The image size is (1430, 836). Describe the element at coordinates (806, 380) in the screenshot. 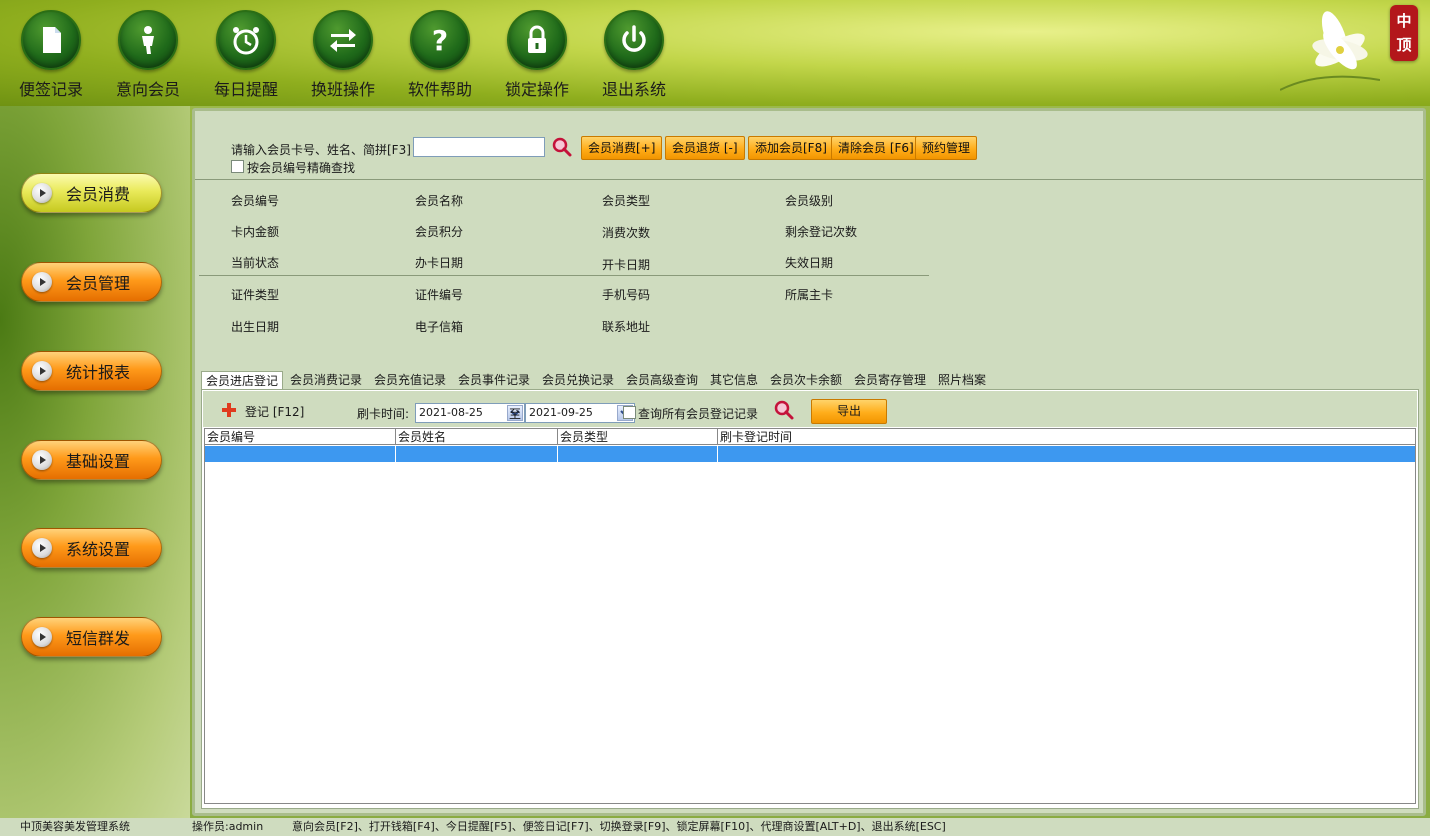

I see `tab-card-balance: 会员次卡余额` at that location.